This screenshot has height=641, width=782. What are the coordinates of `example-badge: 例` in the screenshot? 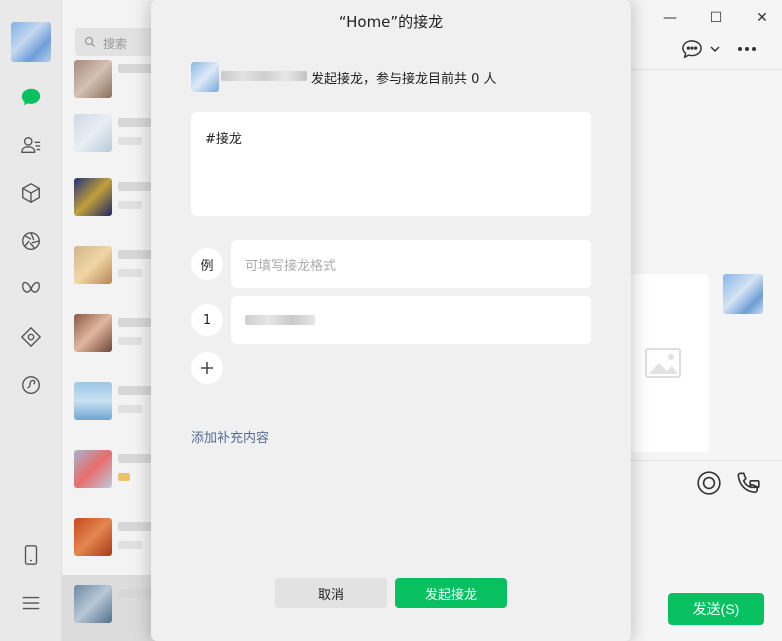 It's located at (207, 264).